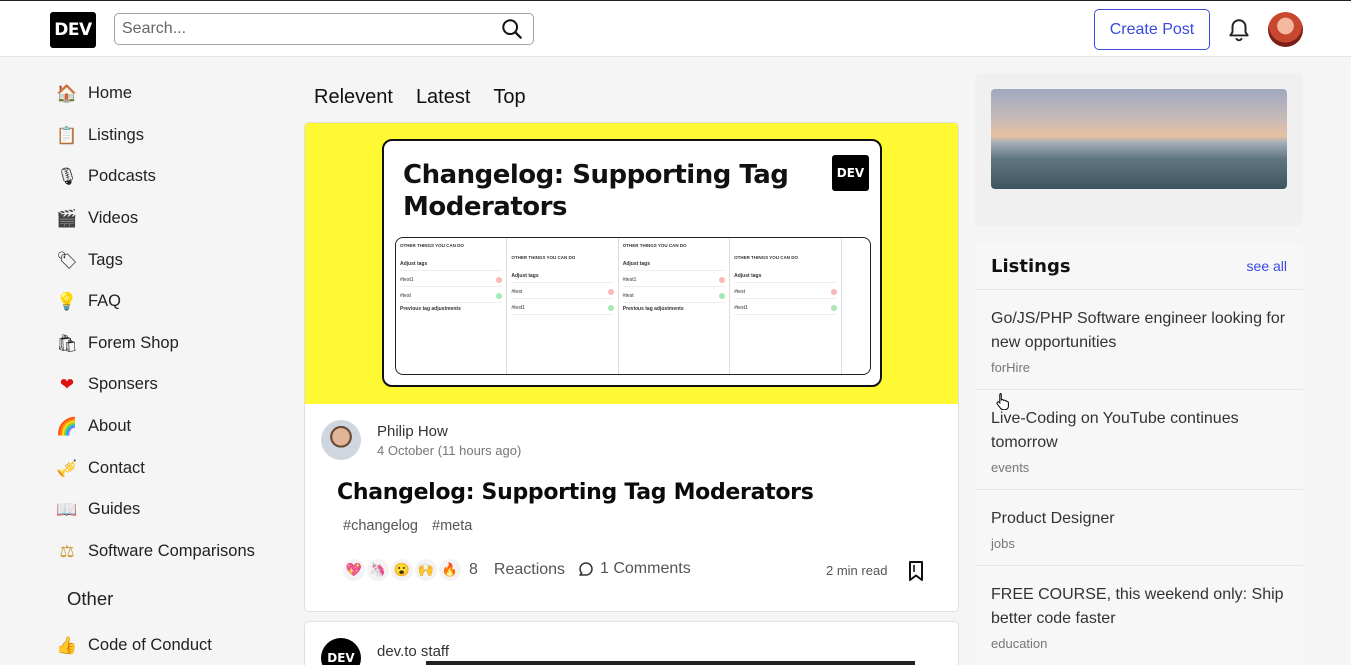 The image size is (1351, 665). Describe the element at coordinates (1139, 519) in the screenshot. I see `listing-title: Product Designer` at that location.